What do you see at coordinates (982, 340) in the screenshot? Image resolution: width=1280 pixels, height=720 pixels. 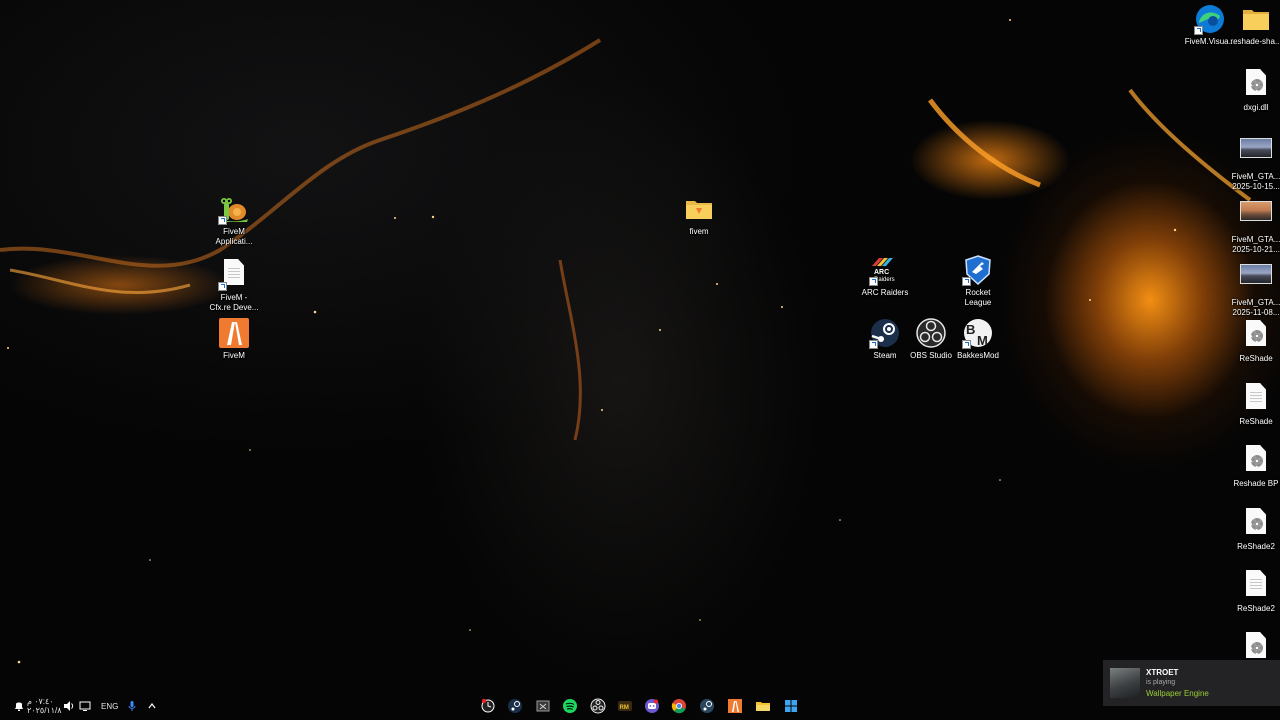 I see `svg-text: M` at bounding box center [982, 340].